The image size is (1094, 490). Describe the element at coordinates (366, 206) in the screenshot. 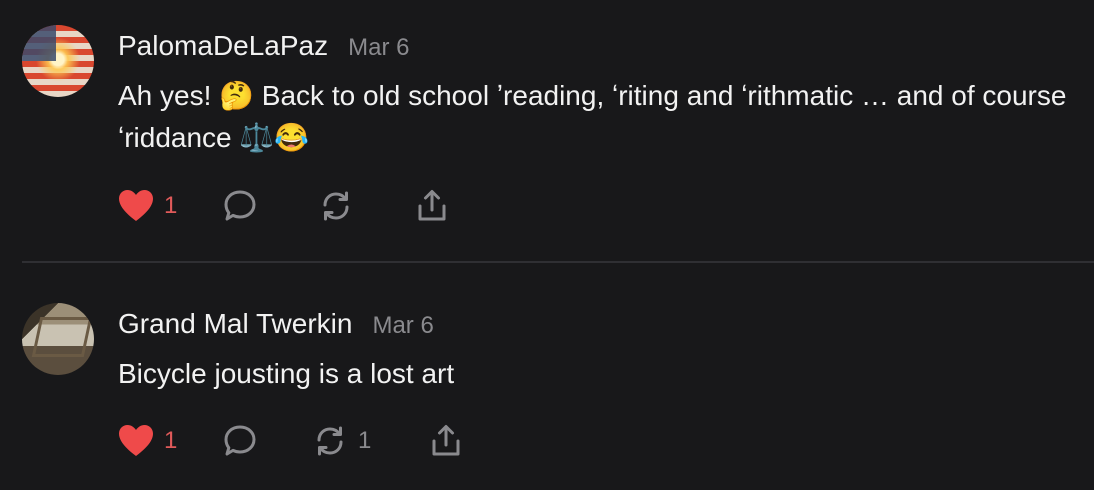

I see `repost-button` at that location.